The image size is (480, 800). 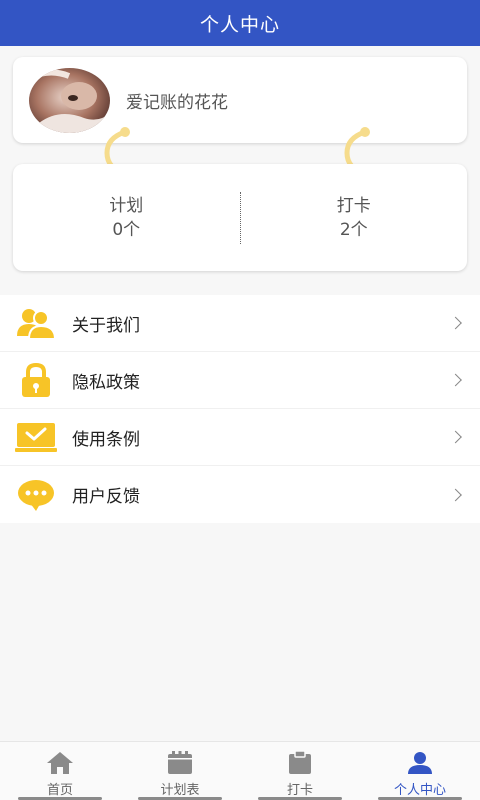 I want to click on tab-home: 首页, so click(x=60, y=771).